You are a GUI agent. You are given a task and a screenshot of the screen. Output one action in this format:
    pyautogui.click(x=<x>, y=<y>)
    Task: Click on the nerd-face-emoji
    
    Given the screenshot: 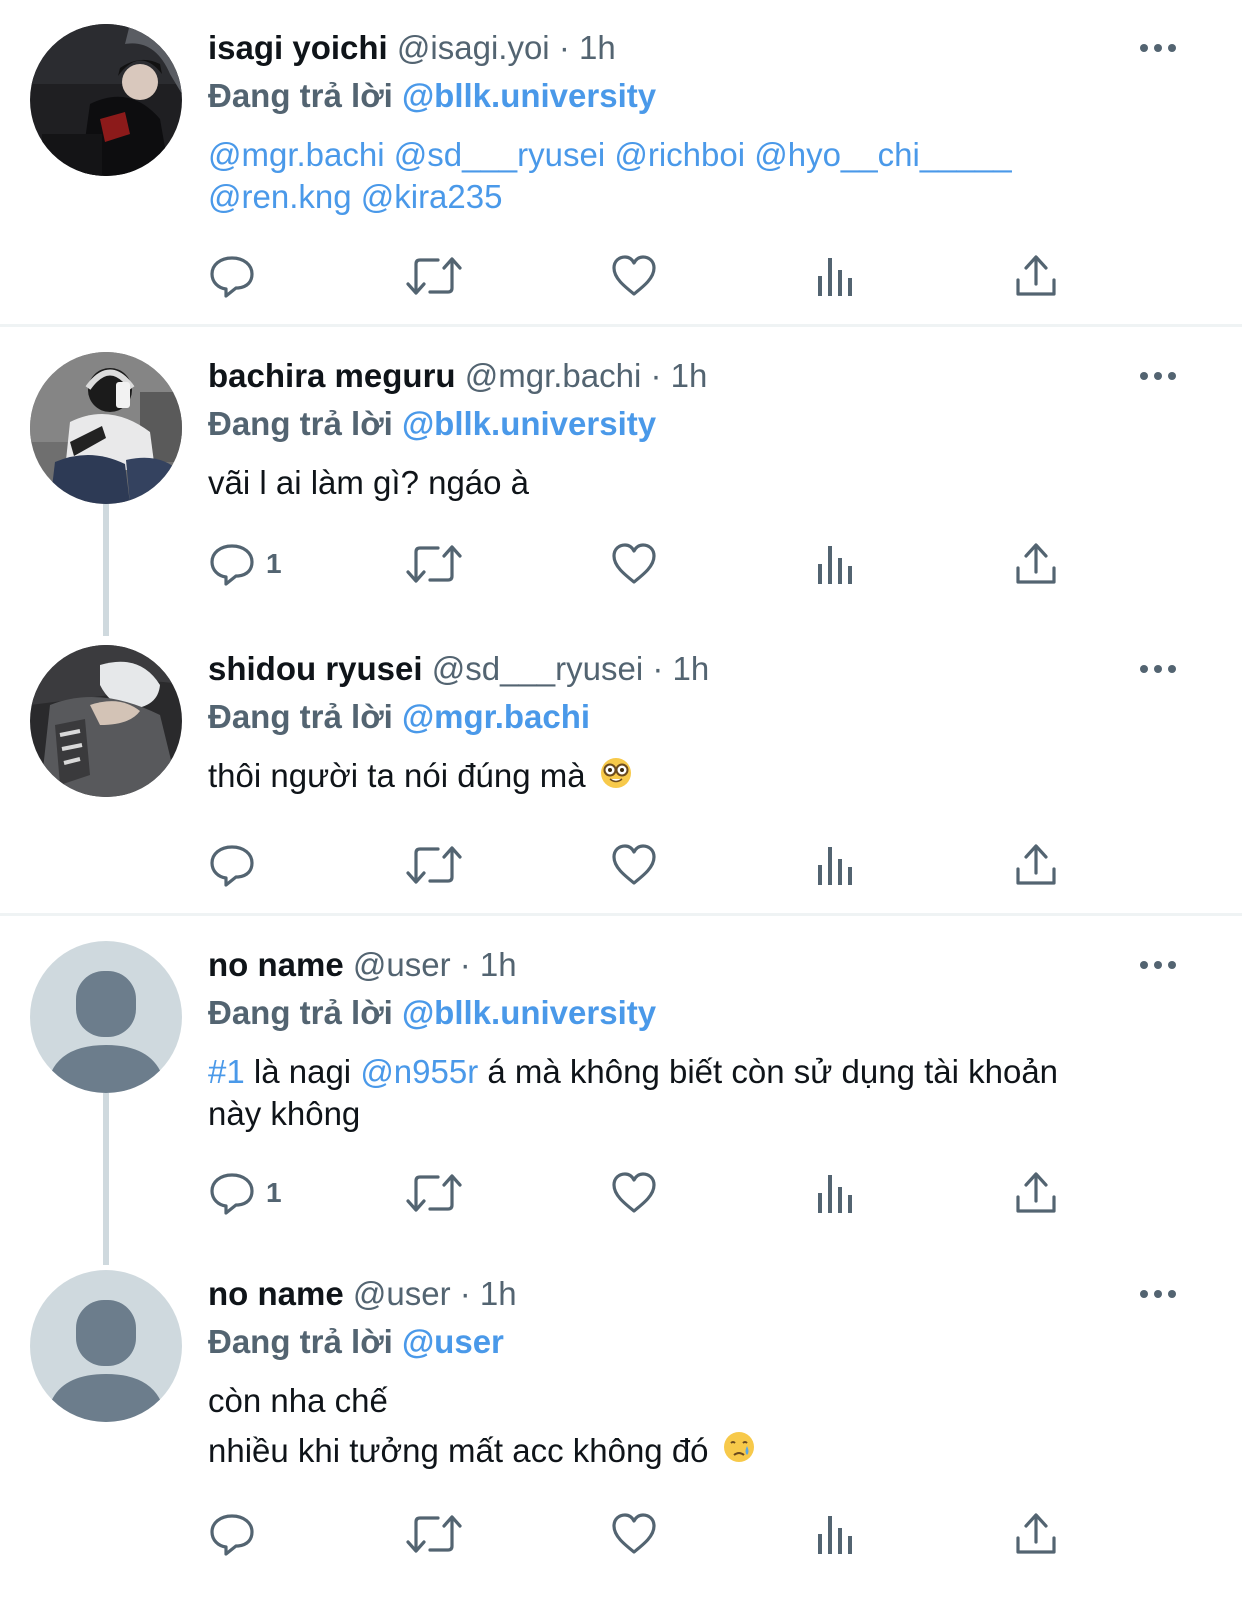 What is the action you would take?
    pyautogui.click(x=616, y=778)
    